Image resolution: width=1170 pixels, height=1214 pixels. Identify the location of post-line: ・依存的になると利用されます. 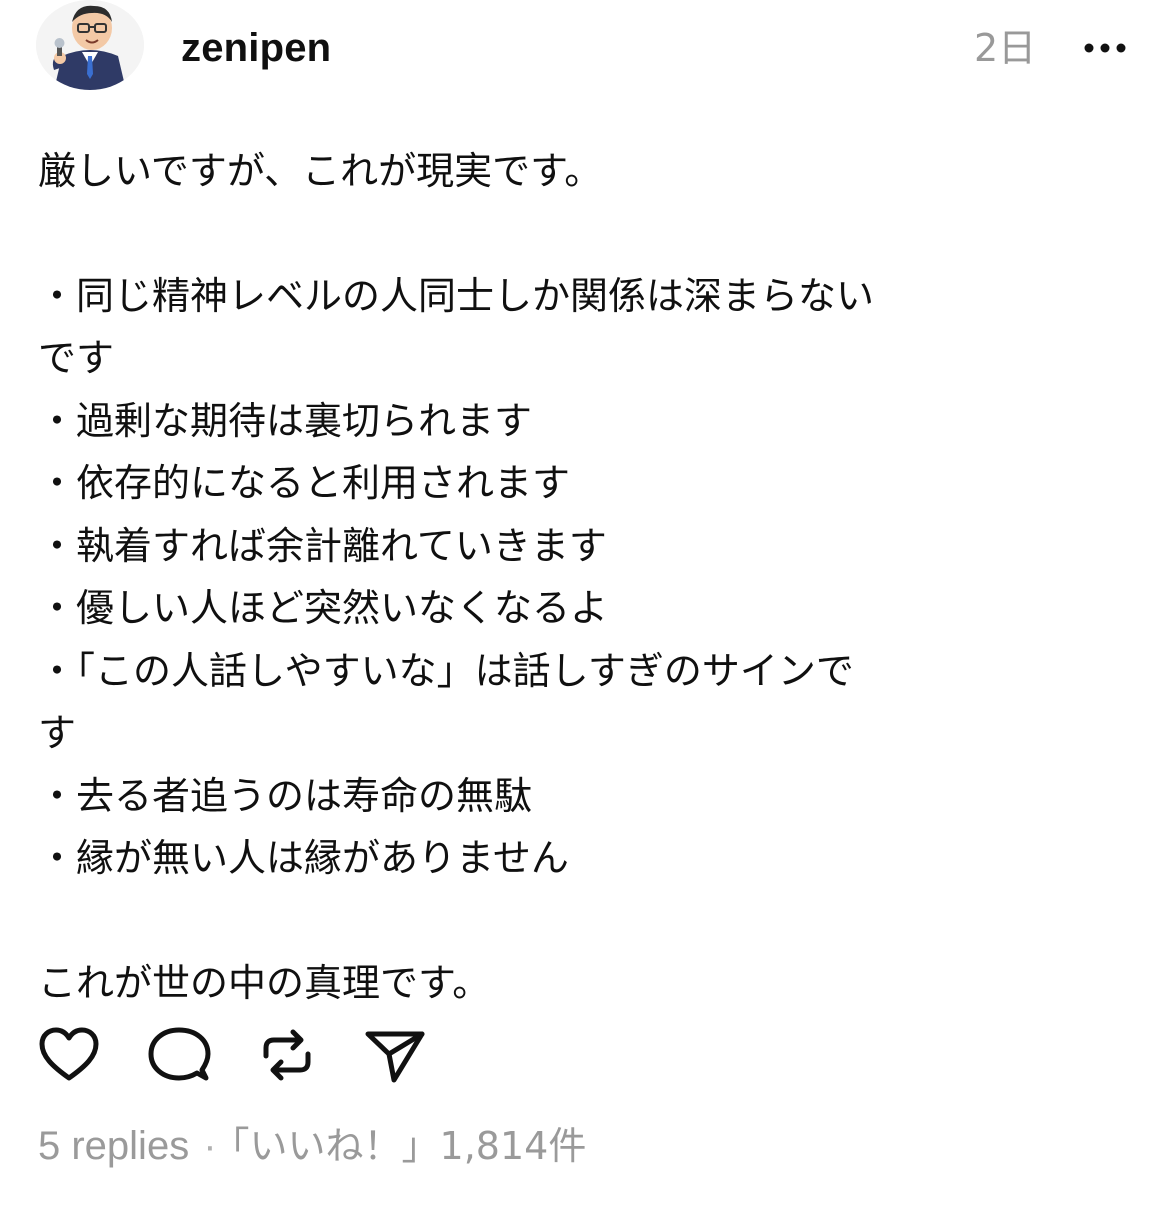
(304, 483).